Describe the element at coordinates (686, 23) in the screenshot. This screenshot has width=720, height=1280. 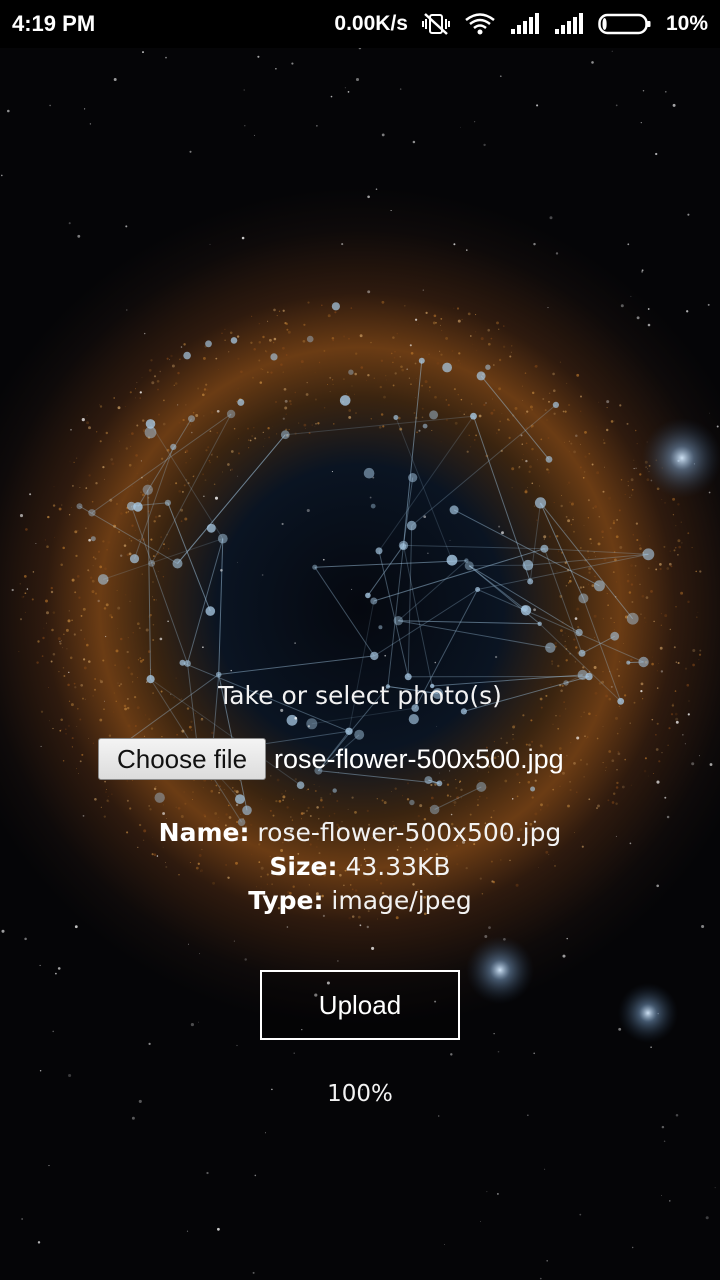
I see `battery-percent: 10%` at that location.